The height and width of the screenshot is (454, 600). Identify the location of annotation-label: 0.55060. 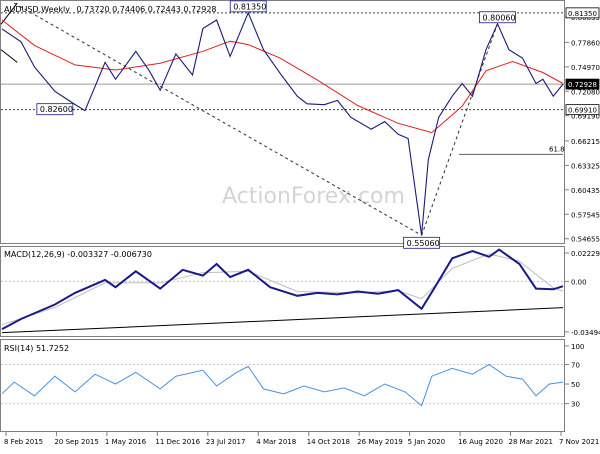
(423, 243).